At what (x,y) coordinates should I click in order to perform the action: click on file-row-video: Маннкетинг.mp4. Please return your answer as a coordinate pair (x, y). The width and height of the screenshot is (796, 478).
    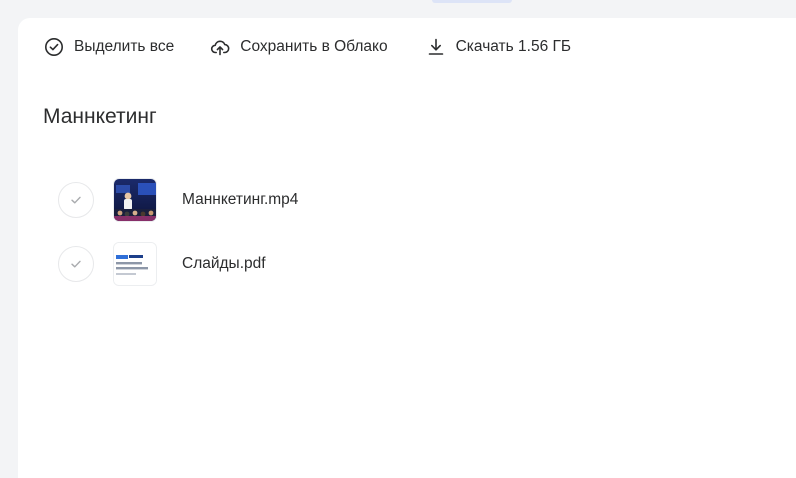
    Looking at the image, I should click on (208, 200).